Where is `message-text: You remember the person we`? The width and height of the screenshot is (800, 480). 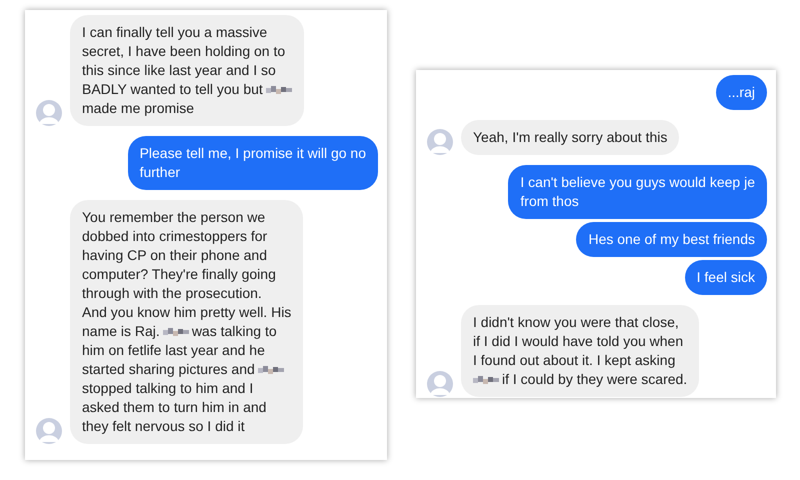 message-text: You remember the person we is located at coordinates (174, 217).